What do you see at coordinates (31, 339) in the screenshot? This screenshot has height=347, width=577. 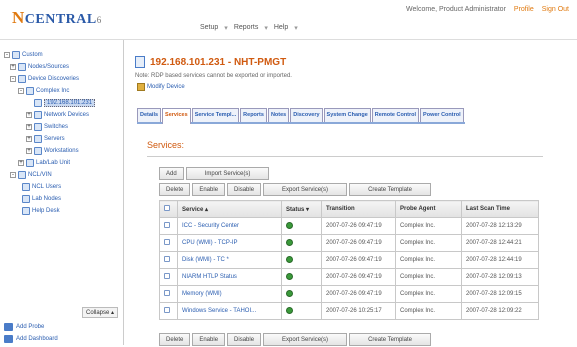 I see `add-dashboard-link: Add Dashboard` at bounding box center [31, 339].